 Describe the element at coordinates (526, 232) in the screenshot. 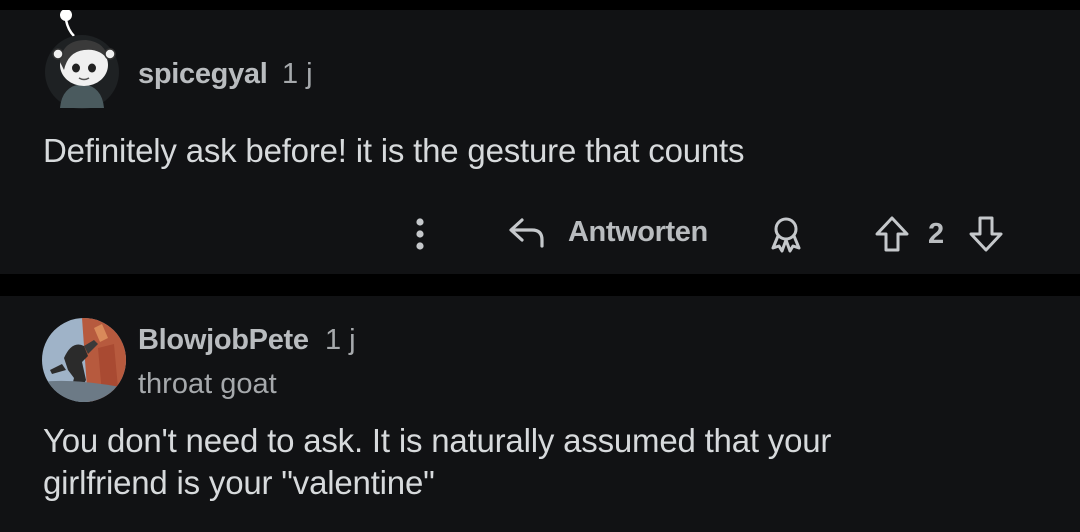

I see `reply-arrow-icon` at that location.